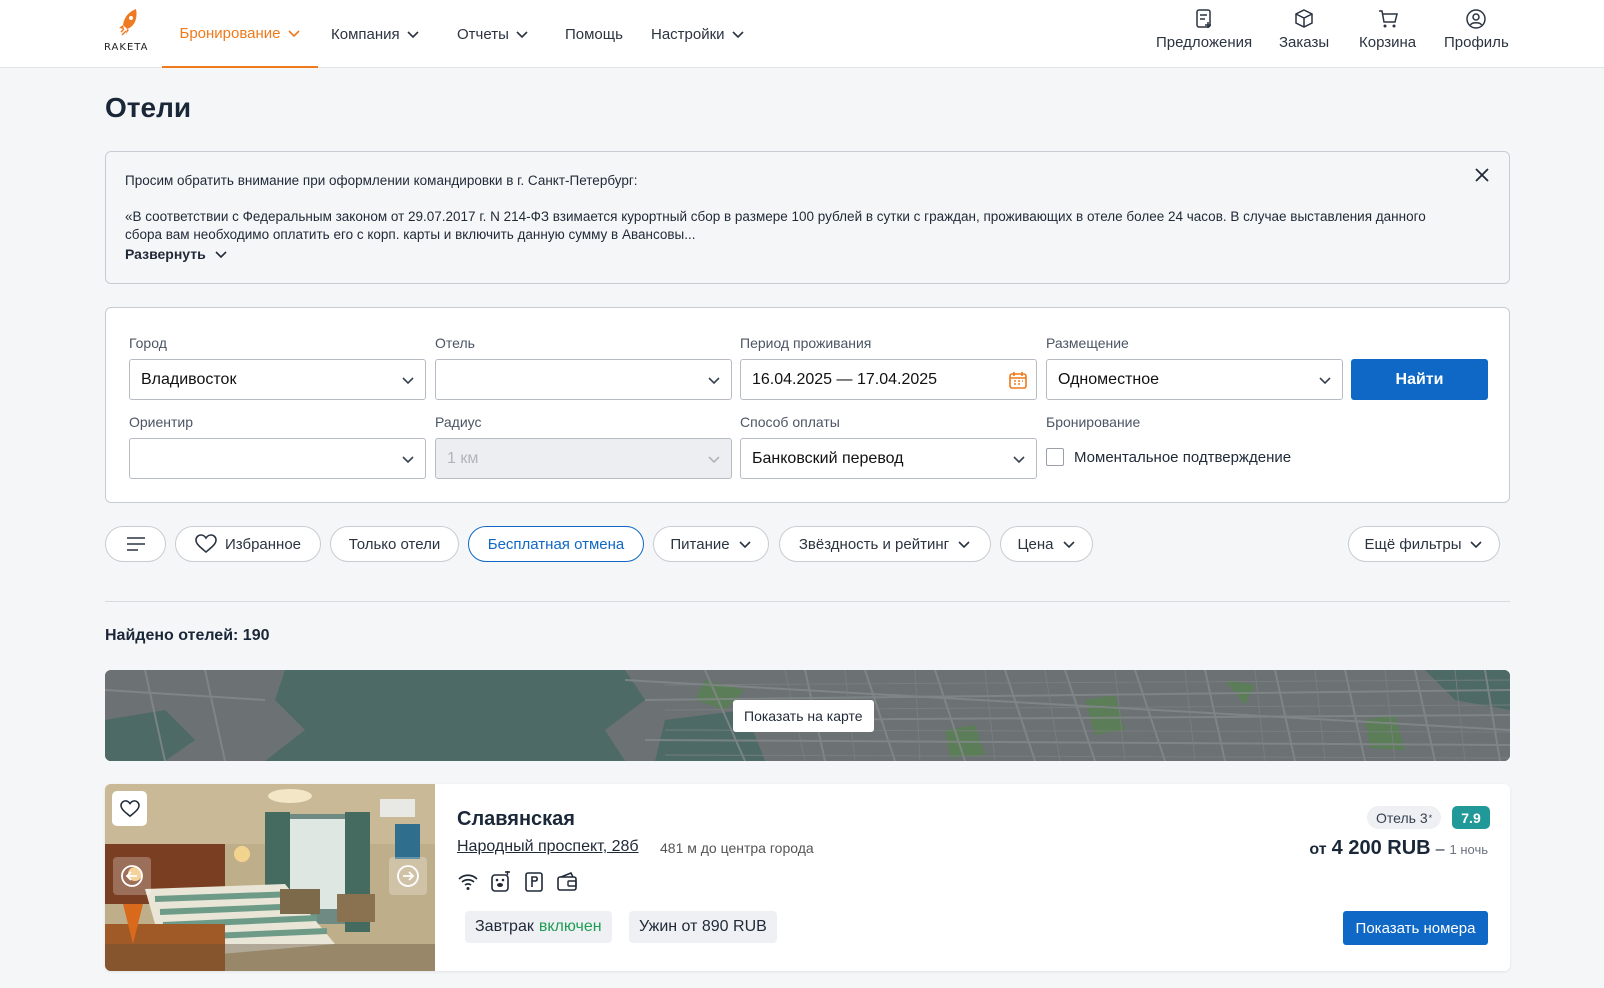 This screenshot has height=988, width=1604. What do you see at coordinates (126, 47) in the screenshot?
I see `logo-text: RAKETA` at bounding box center [126, 47].